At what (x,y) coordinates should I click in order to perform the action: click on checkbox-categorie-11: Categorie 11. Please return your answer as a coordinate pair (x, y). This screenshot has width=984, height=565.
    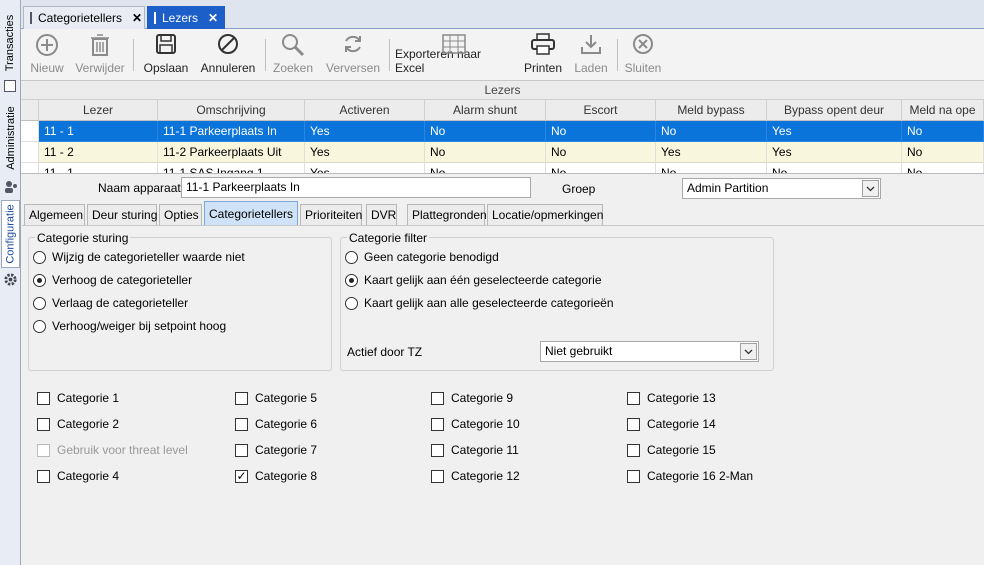
    Looking at the image, I should click on (475, 450).